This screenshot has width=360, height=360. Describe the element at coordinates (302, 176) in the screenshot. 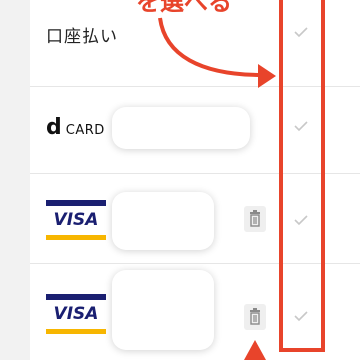

I see `annotation-highlight-box` at that location.